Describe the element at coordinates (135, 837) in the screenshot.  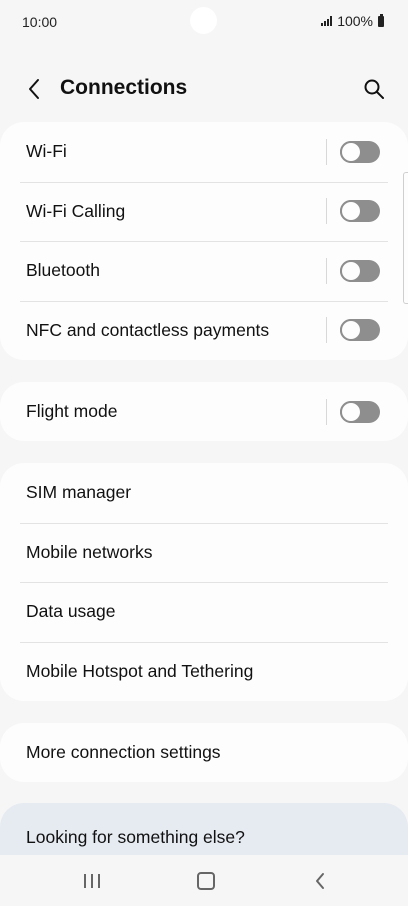
I see `suggestion-label: Looking for something else?` at that location.